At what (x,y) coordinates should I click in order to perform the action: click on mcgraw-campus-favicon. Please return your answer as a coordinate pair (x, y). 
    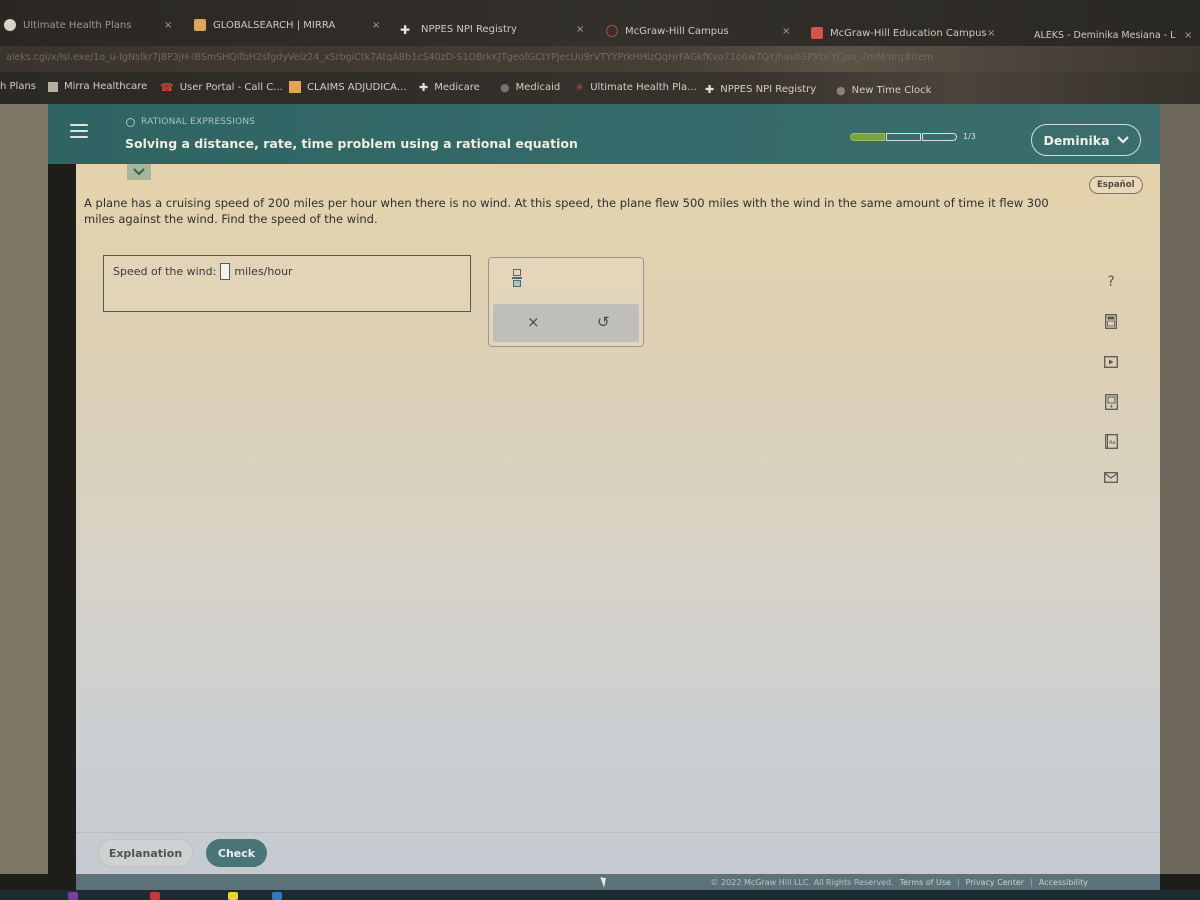
    Looking at the image, I should click on (612, 31).